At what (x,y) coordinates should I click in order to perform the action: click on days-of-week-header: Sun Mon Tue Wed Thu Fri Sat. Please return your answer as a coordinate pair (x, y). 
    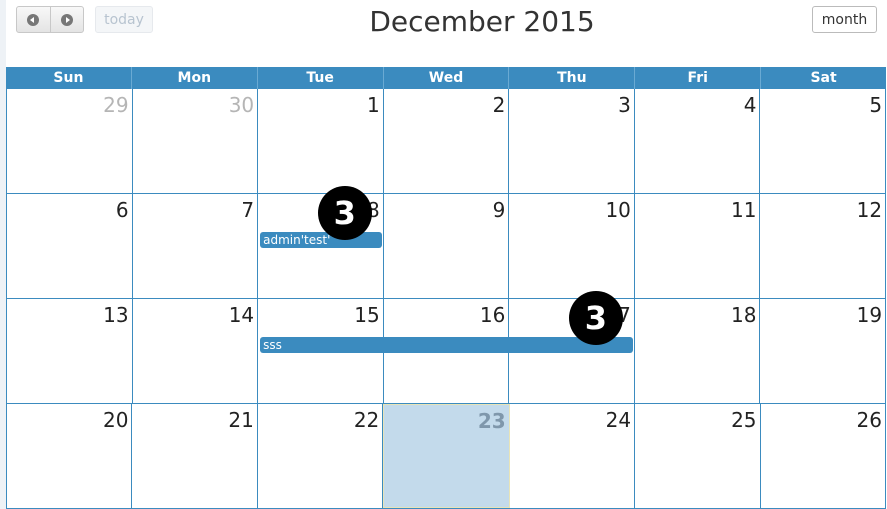
    Looking at the image, I should click on (446, 78).